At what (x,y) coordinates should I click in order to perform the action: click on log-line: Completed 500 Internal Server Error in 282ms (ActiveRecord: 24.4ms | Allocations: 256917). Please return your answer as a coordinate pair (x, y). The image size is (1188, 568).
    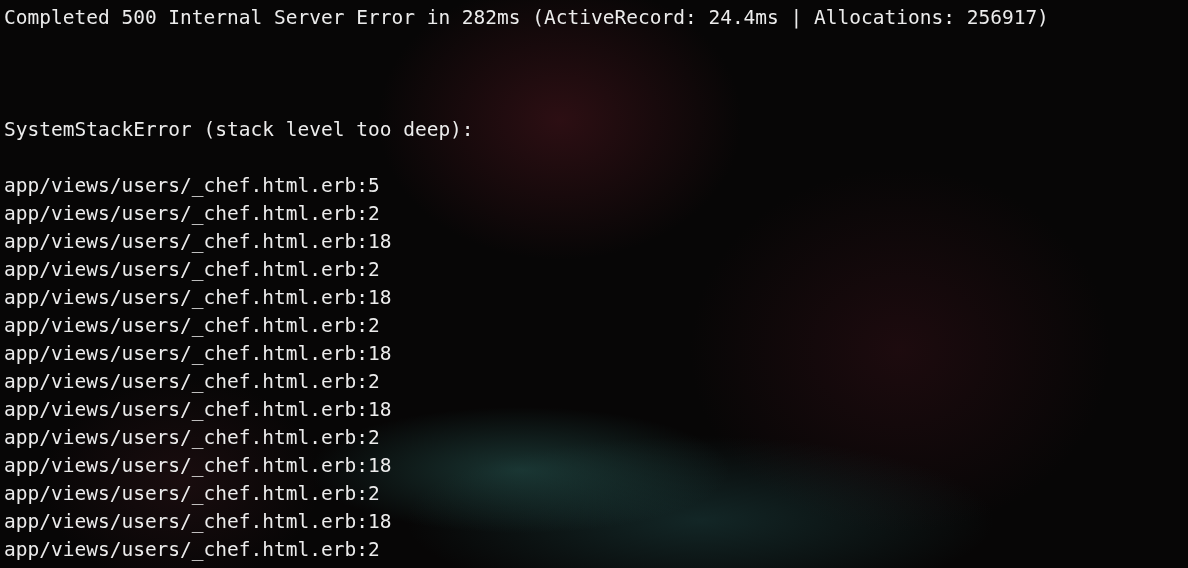
    Looking at the image, I should click on (526, 18).